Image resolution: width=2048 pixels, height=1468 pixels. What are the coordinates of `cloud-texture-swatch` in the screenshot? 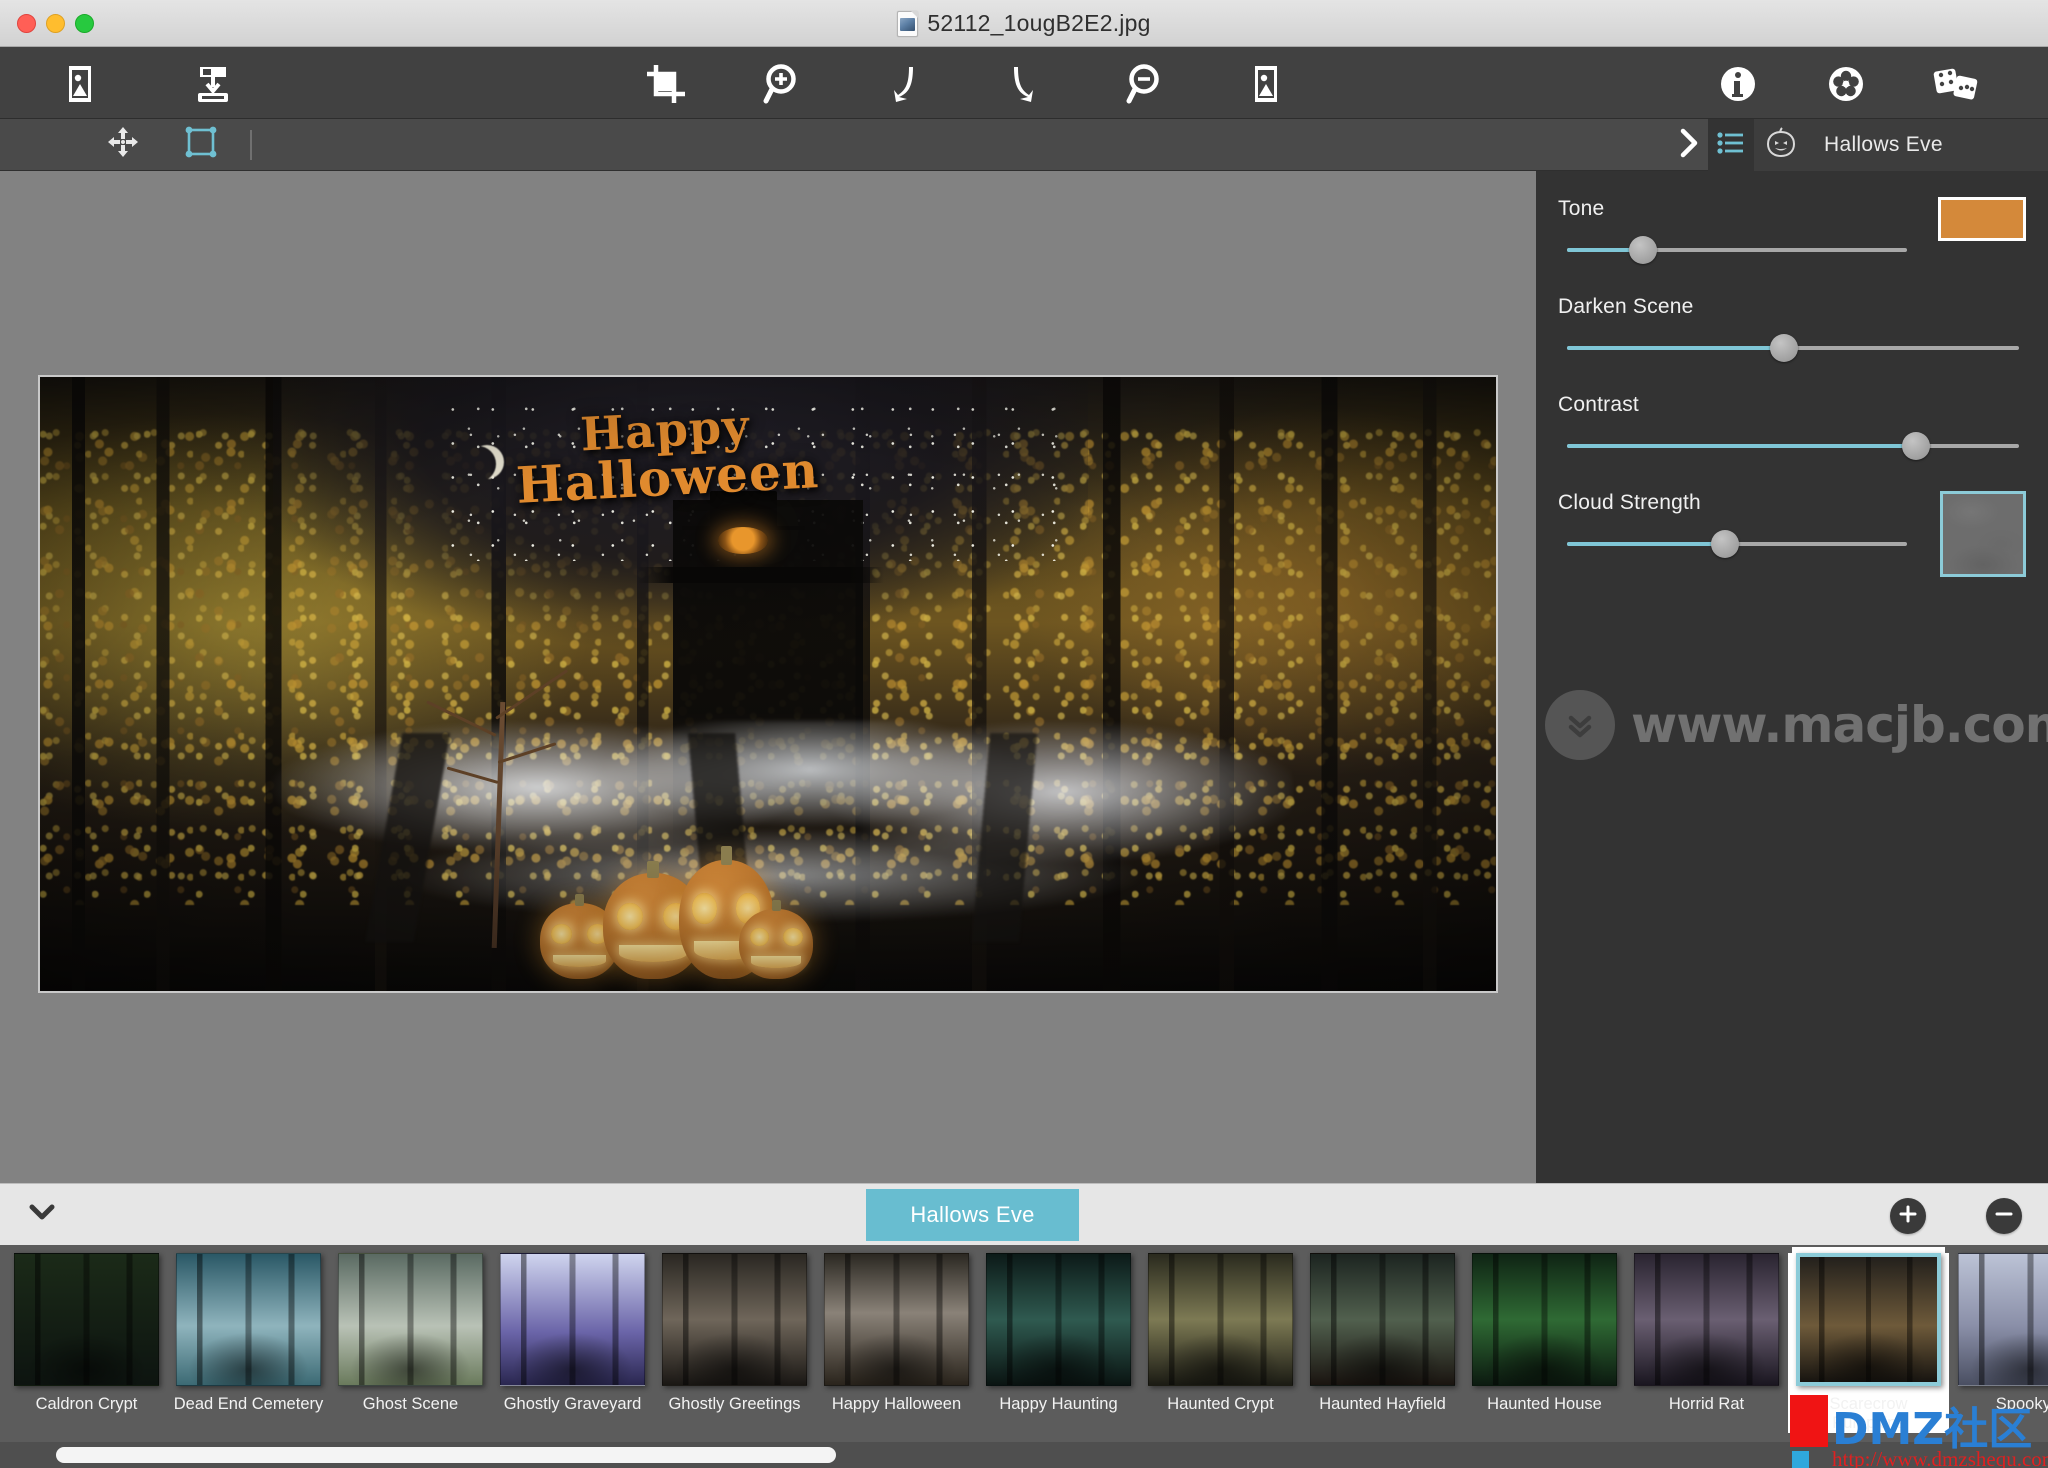 It's located at (1983, 534).